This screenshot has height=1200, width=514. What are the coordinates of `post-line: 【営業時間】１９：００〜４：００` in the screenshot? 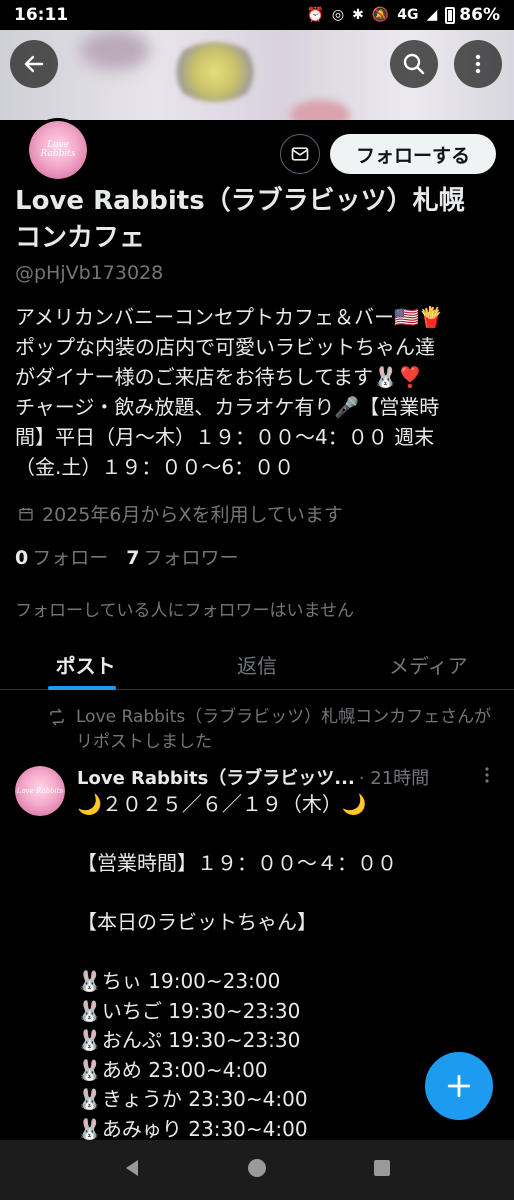 It's located at (237, 863).